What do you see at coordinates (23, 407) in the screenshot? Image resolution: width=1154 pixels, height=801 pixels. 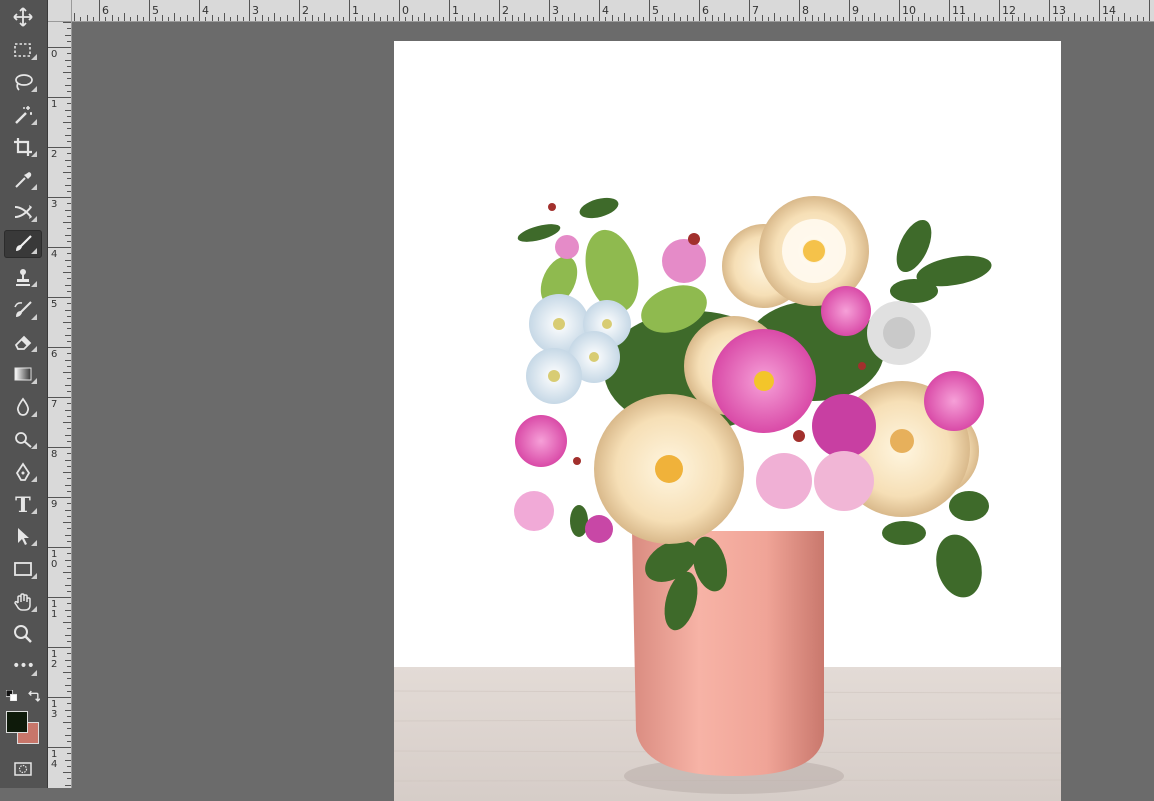 I see `blur-tool` at bounding box center [23, 407].